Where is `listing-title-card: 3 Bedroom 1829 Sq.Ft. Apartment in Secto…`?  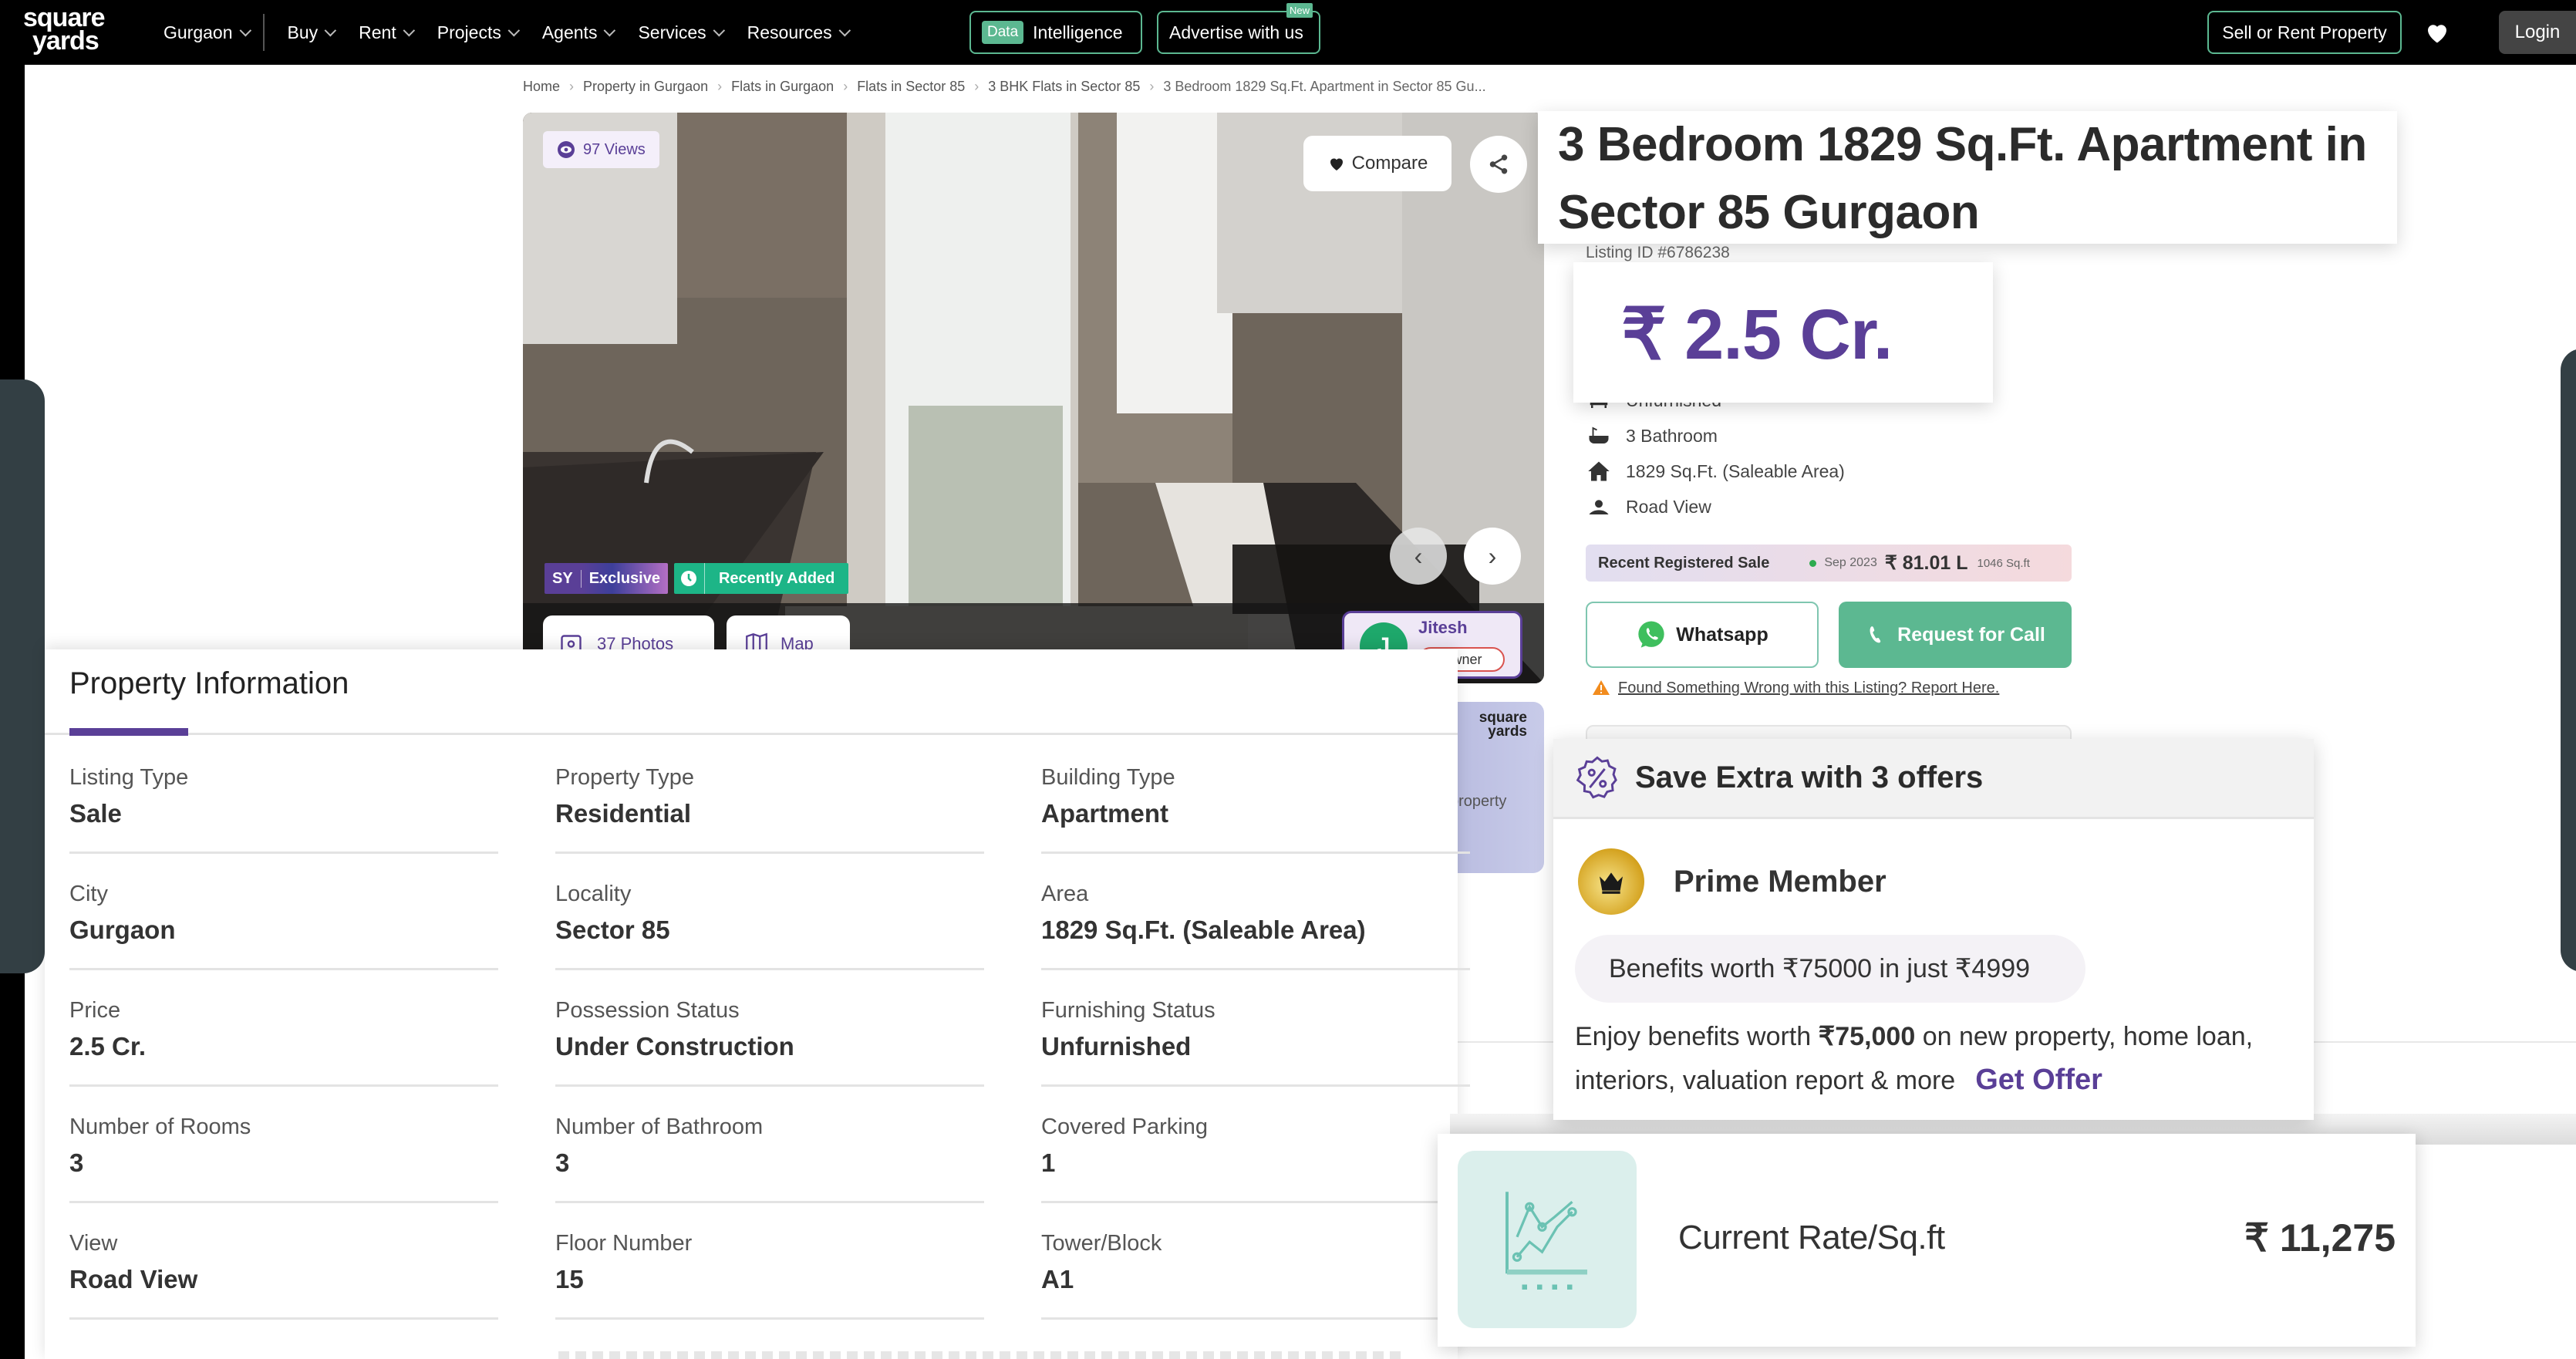 listing-title-card: 3 Bedroom 1829 Sq.Ft. Apartment in Secto… is located at coordinates (1967, 177).